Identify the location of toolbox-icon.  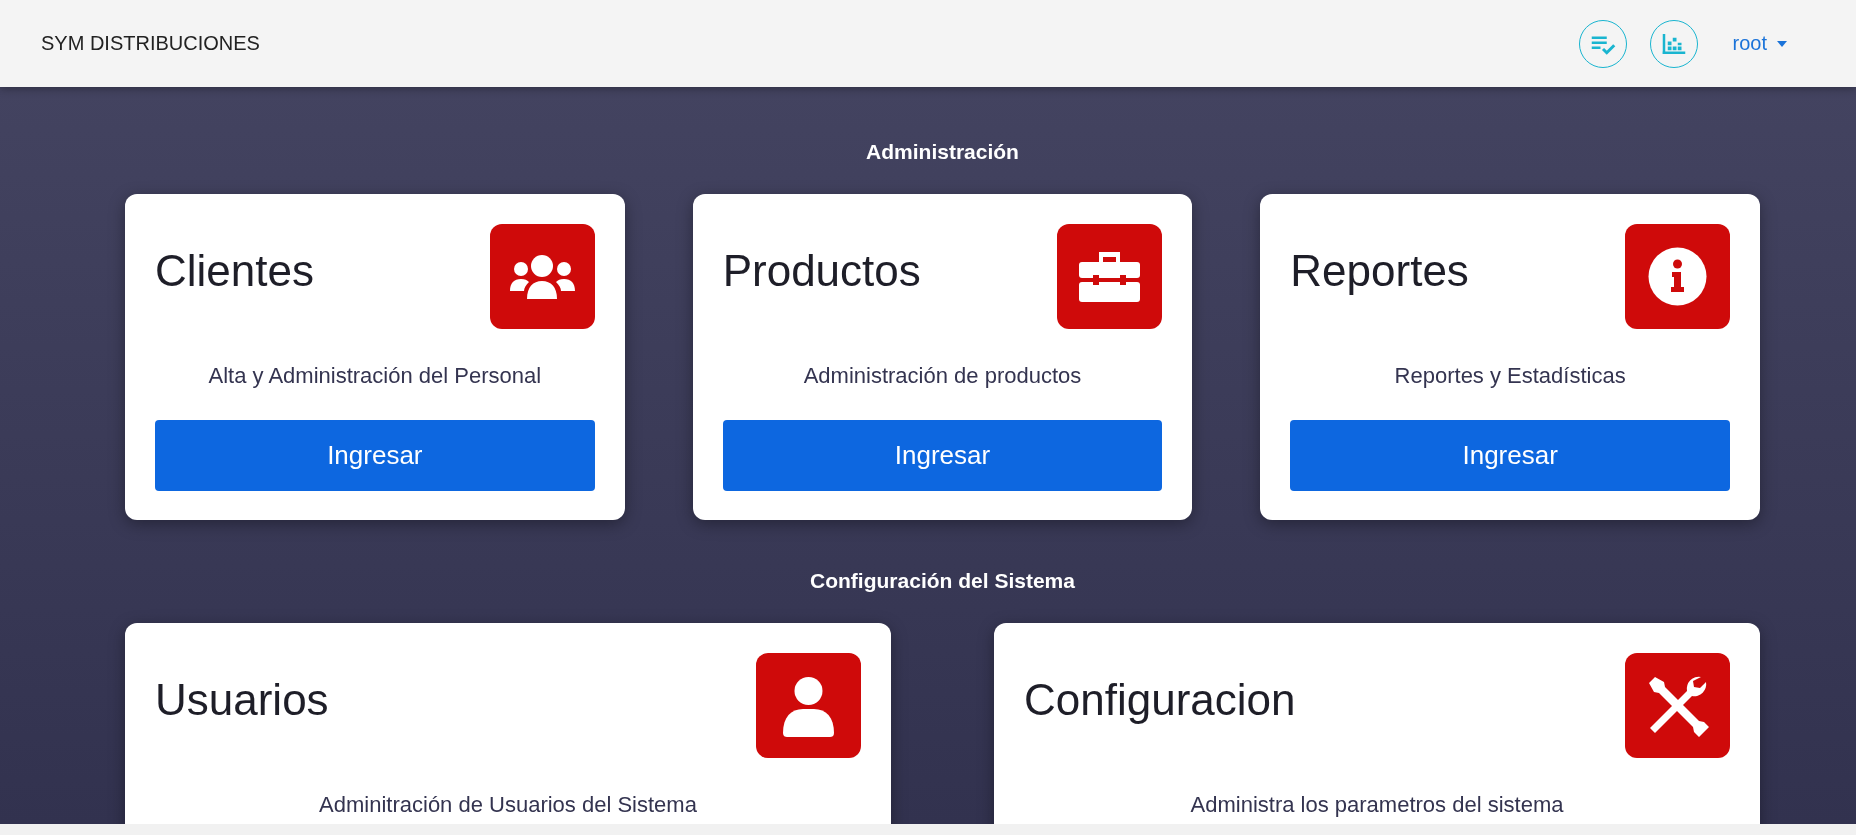
(1110, 276).